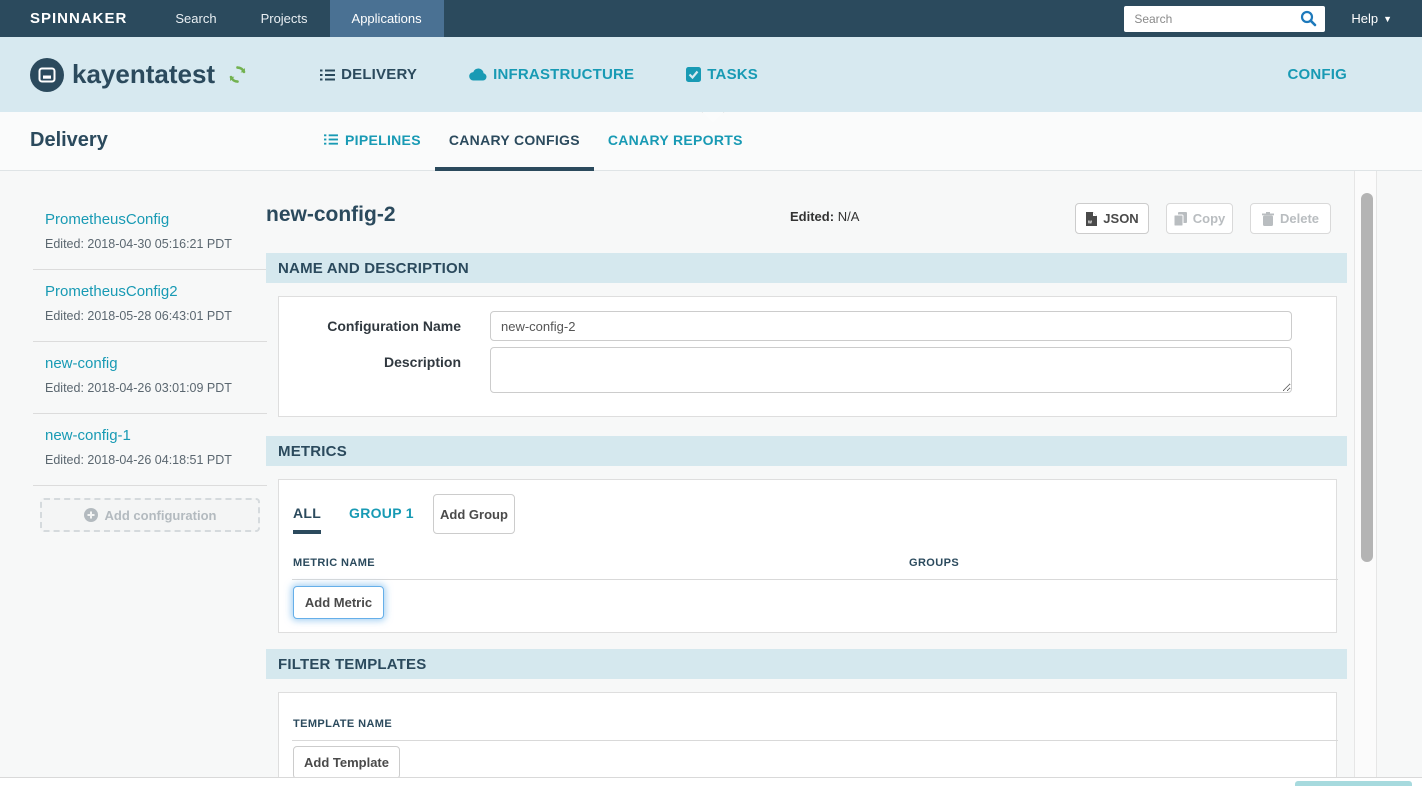  Describe the element at coordinates (138, 388) in the screenshot. I see `config-edited-timestamp: Edited: 2018-04-26 03:01:09 PDT` at that location.